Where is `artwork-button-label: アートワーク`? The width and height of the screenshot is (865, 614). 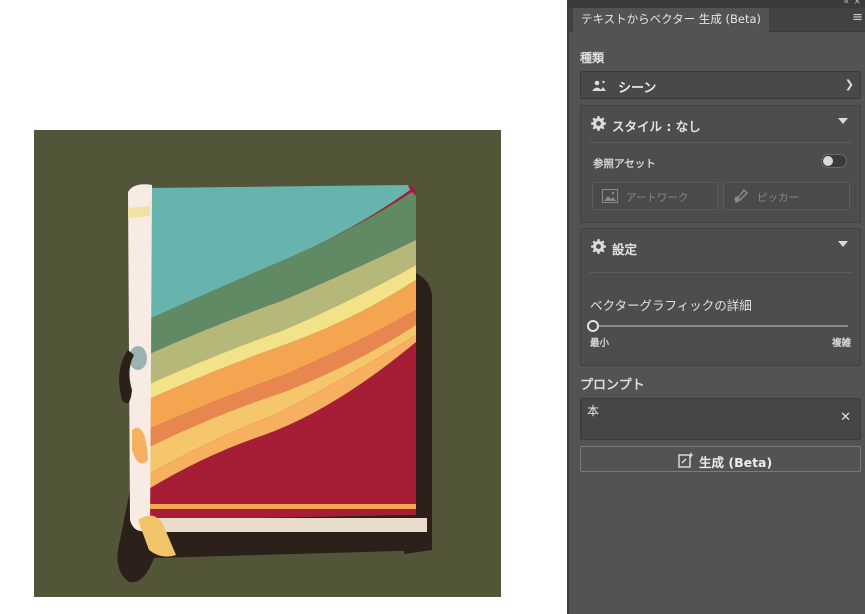 artwork-button-label: アートワーク is located at coordinates (657, 198).